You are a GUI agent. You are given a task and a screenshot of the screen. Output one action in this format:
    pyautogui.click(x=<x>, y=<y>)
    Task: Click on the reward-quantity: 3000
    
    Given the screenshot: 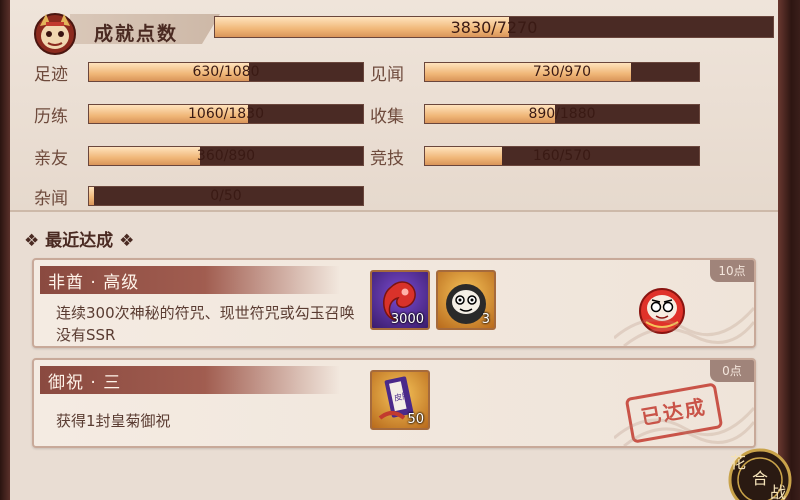 What is the action you would take?
    pyautogui.click(x=407, y=319)
    